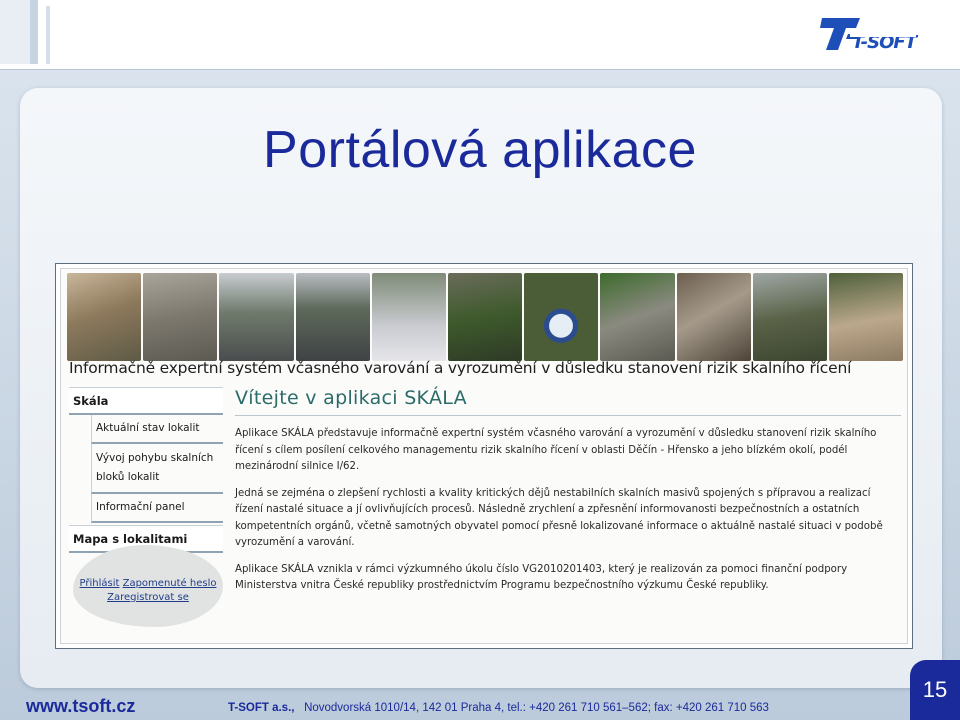 The height and width of the screenshot is (720, 960). Describe the element at coordinates (408, 317) in the screenshot. I see `photo-police-car` at that location.